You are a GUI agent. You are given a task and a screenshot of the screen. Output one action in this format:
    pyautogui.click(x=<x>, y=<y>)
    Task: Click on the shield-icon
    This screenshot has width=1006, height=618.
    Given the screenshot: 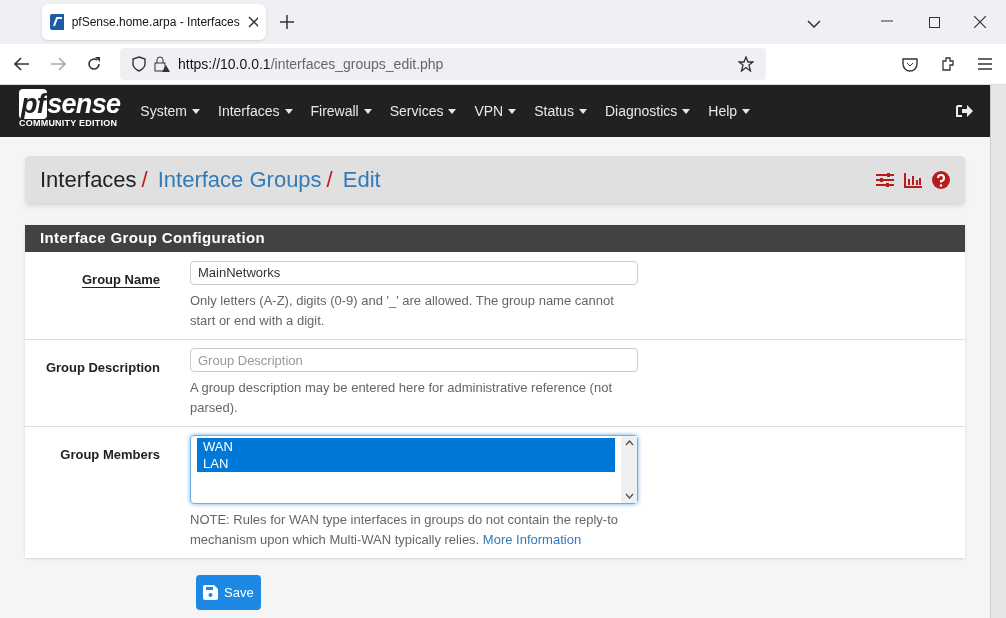 What is the action you would take?
    pyautogui.click(x=139, y=64)
    